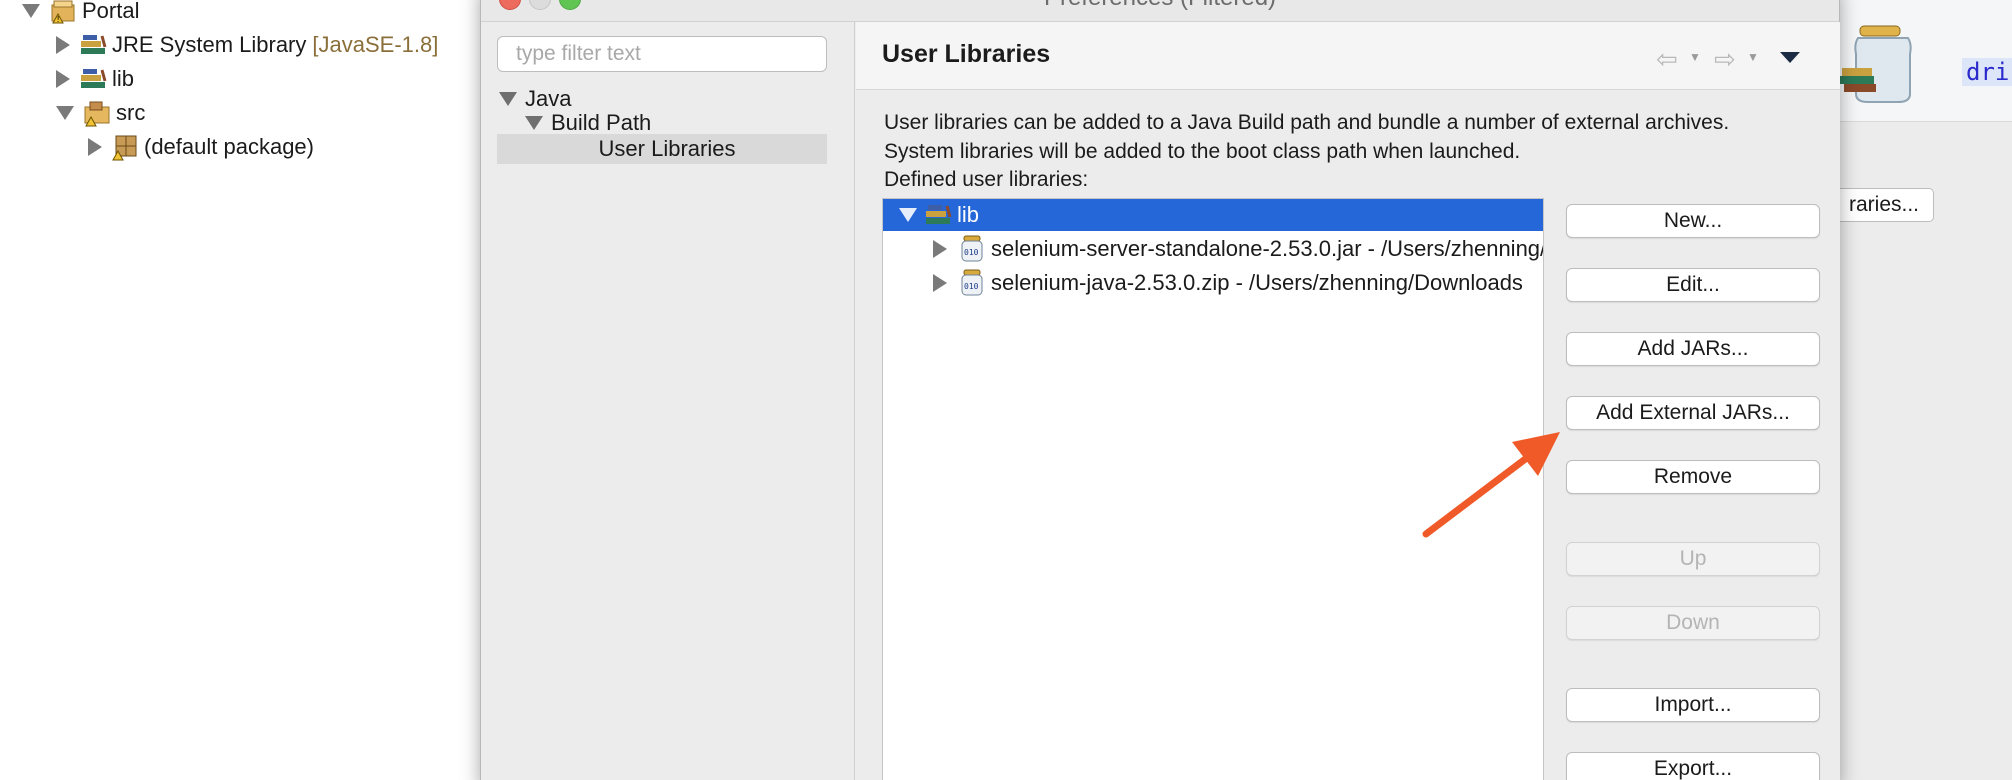 The height and width of the screenshot is (780, 2012). I want to click on package-icon, so click(125, 147).